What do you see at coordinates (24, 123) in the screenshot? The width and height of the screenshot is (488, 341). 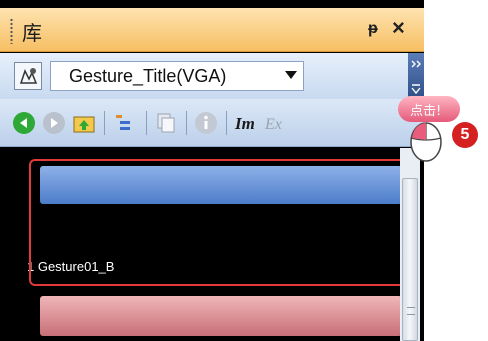 I see `back-icon` at bounding box center [24, 123].